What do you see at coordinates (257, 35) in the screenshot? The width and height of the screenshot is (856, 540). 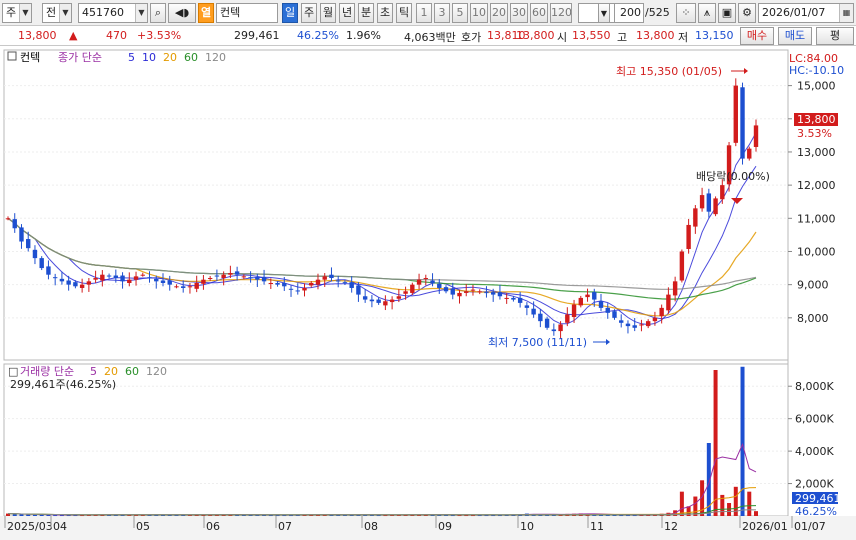 I see `volume: 299,461` at bounding box center [257, 35].